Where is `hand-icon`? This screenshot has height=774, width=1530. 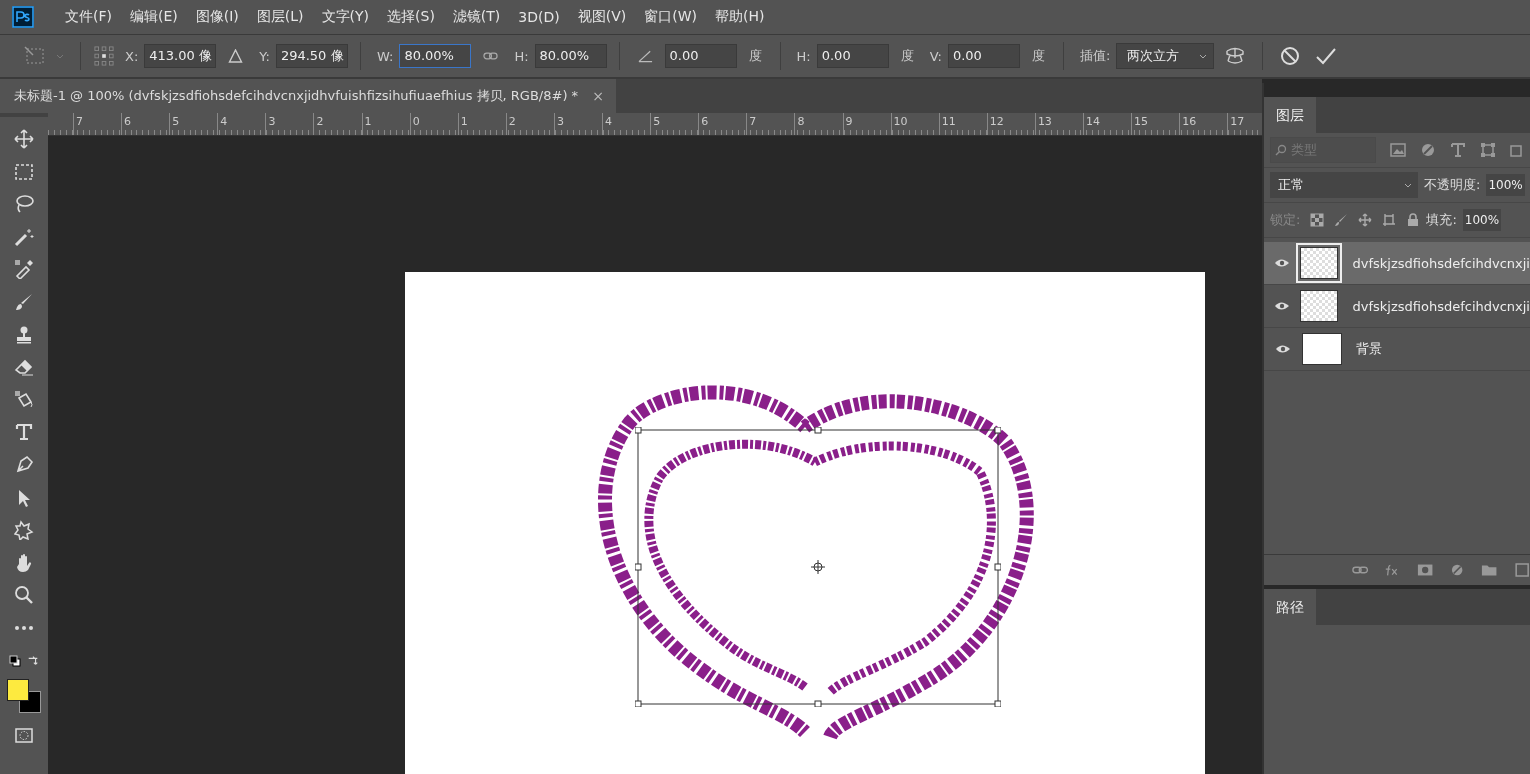
hand-icon is located at coordinates (24, 562).